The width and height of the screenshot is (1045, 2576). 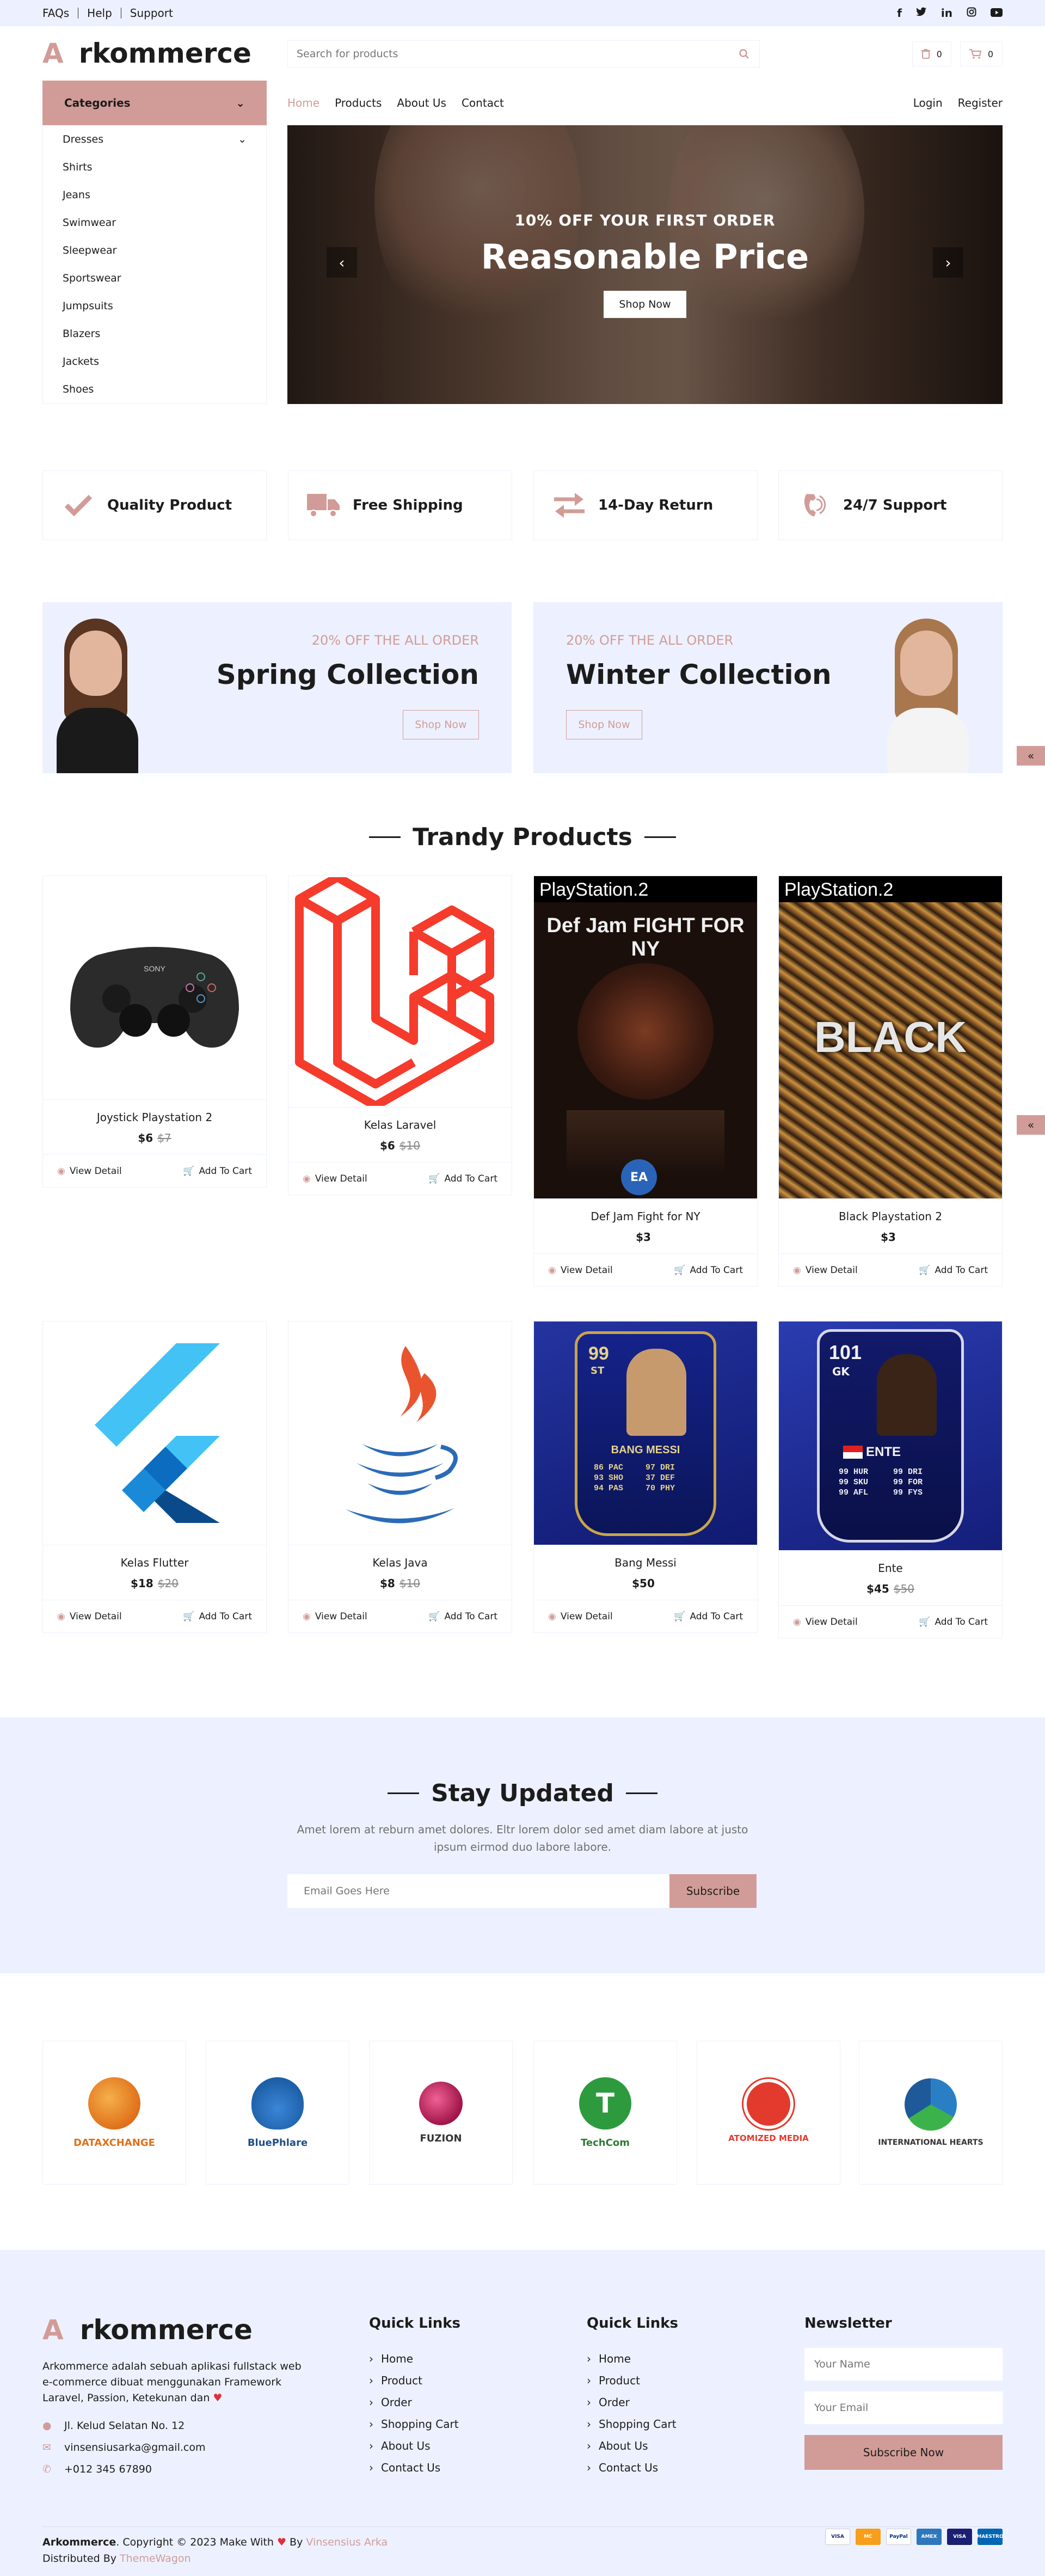 What do you see at coordinates (303, 102) in the screenshot?
I see `nav-home: Home` at bounding box center [303, 102].